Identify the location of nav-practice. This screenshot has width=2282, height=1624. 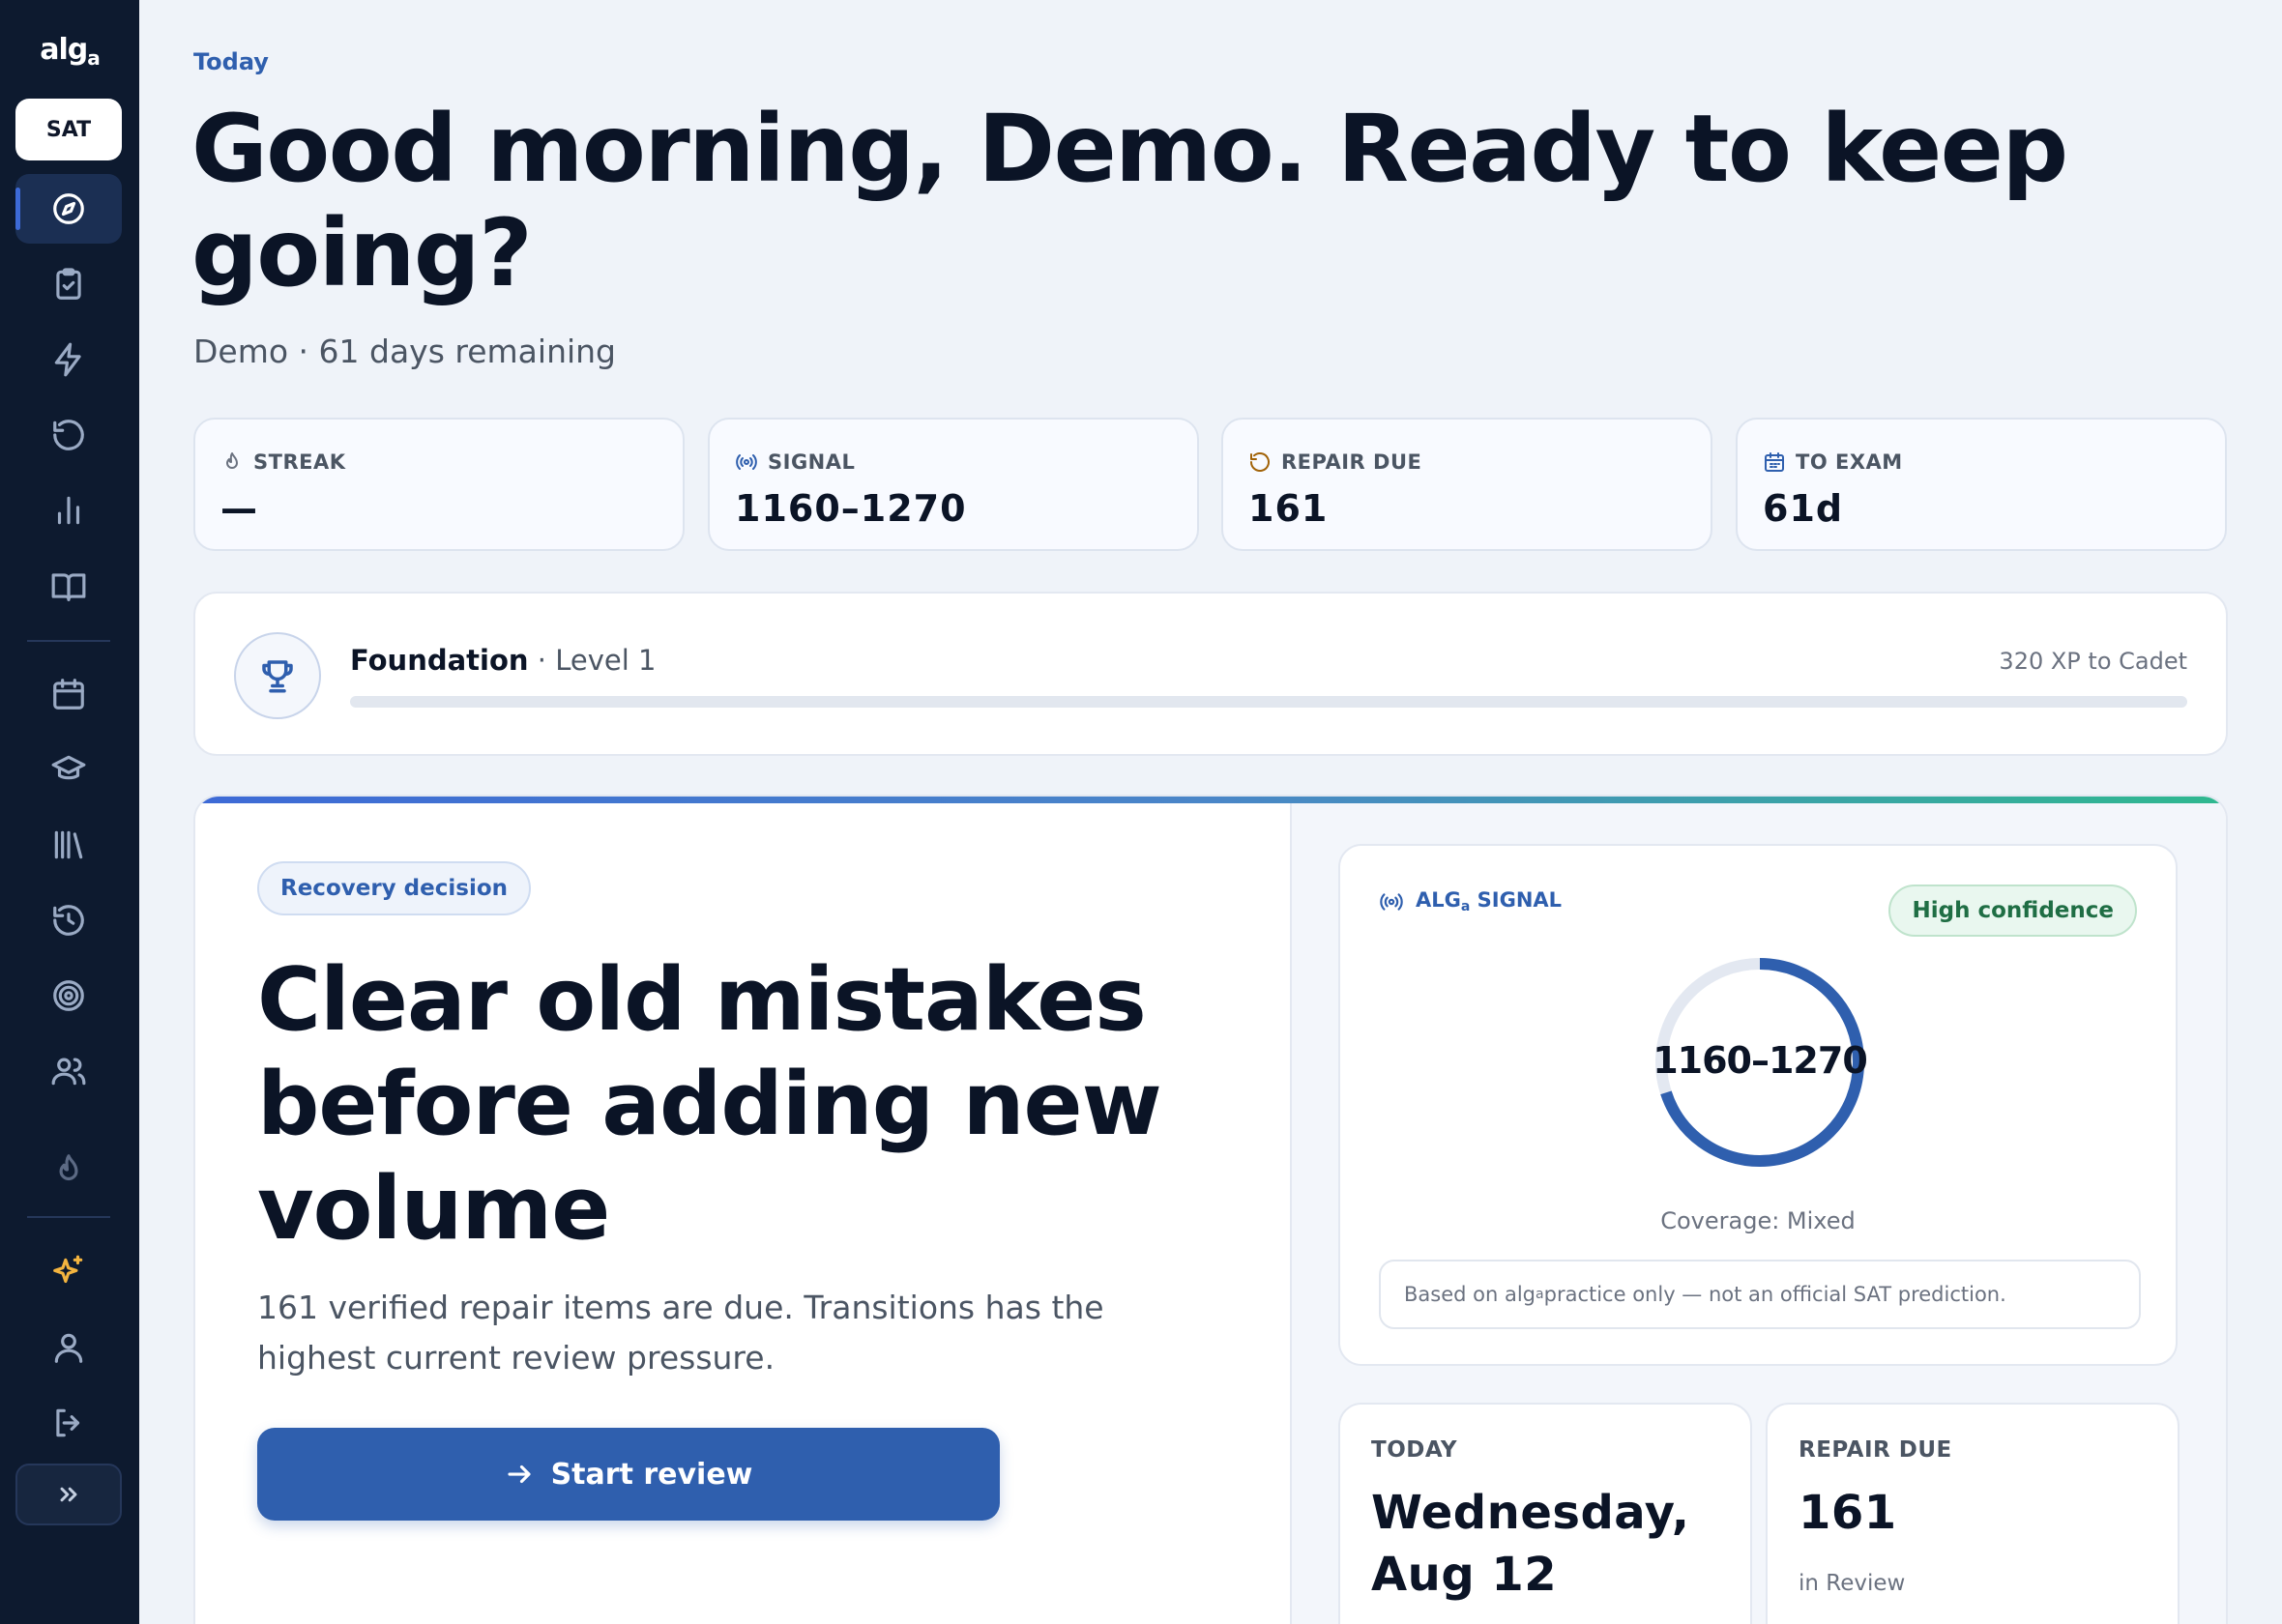
(68, 360).